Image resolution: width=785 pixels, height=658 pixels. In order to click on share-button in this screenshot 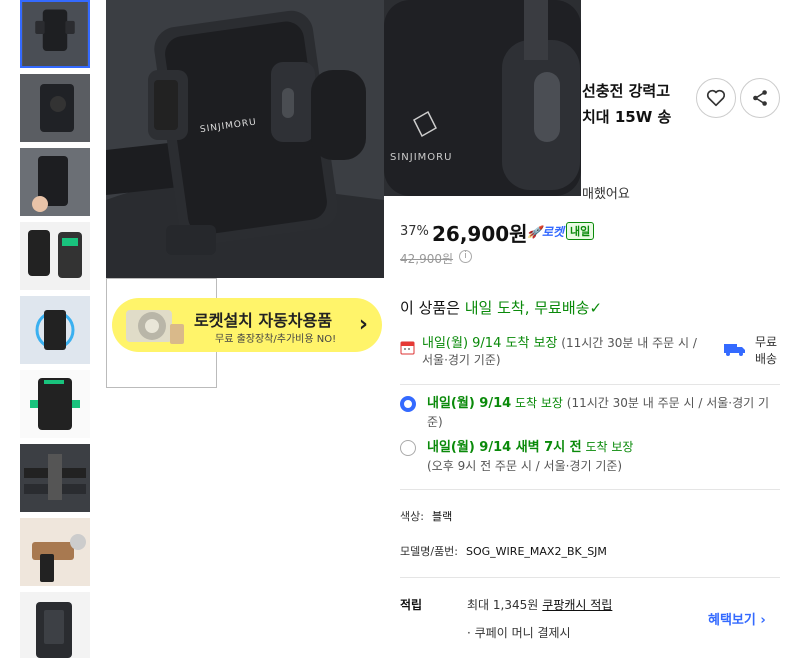, I will do `click(760, 98)`.